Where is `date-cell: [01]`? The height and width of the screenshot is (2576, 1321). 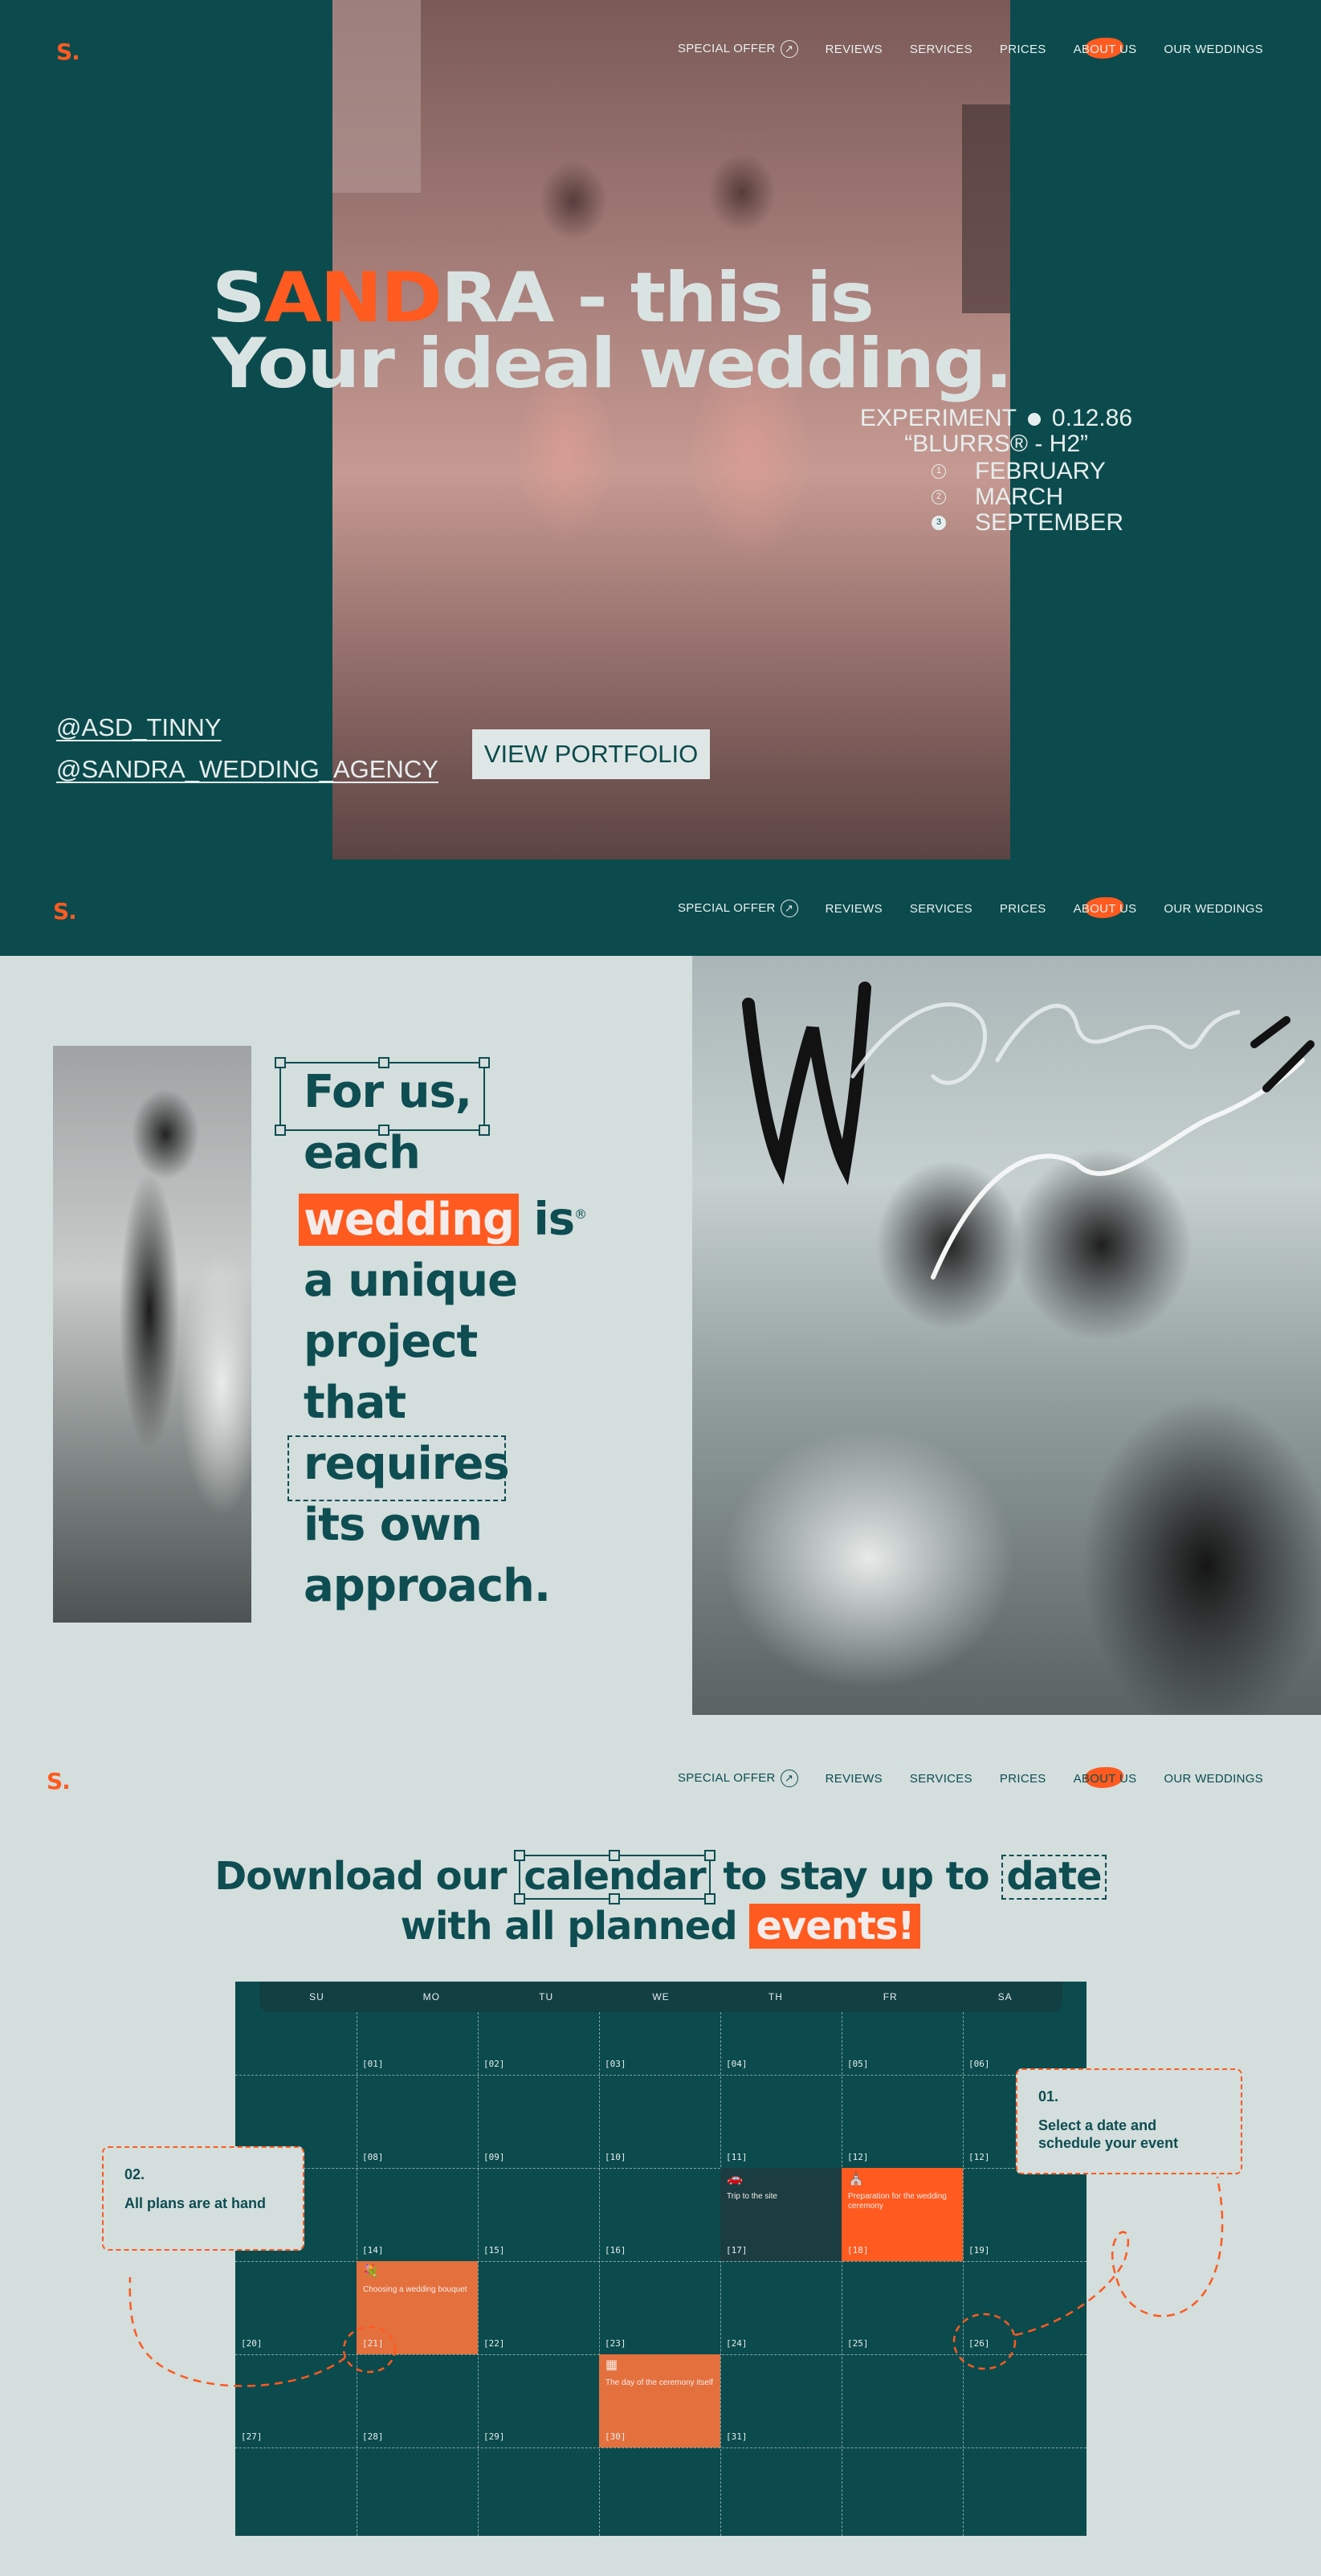
date-cell: [01] is located at coordinates (373, 2064).